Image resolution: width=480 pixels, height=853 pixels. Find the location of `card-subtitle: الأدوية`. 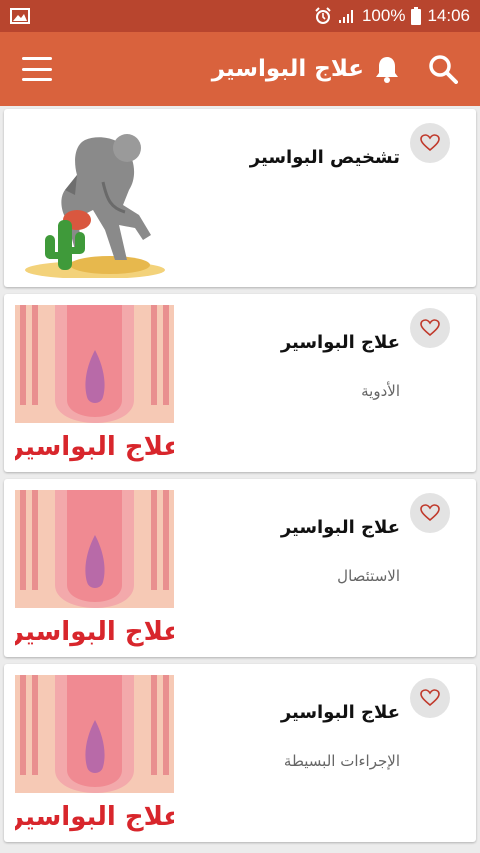

card-subtitle: الأدوية is located at coordinates (380, 391).